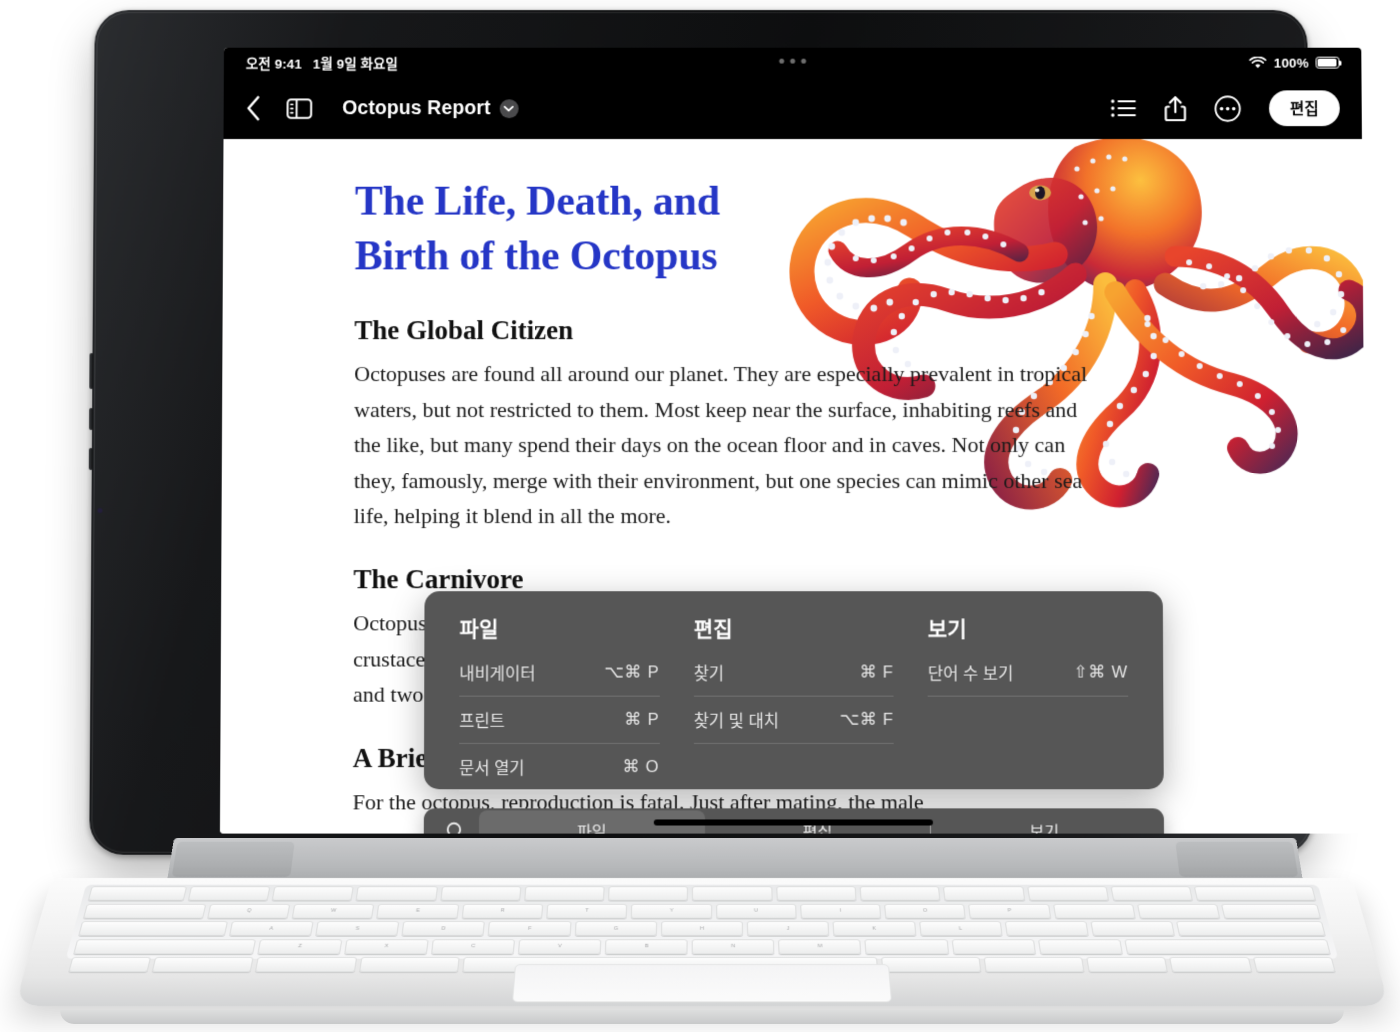 The image size is (1400, 1032). I want to click on volume-button, so click(91, 371).